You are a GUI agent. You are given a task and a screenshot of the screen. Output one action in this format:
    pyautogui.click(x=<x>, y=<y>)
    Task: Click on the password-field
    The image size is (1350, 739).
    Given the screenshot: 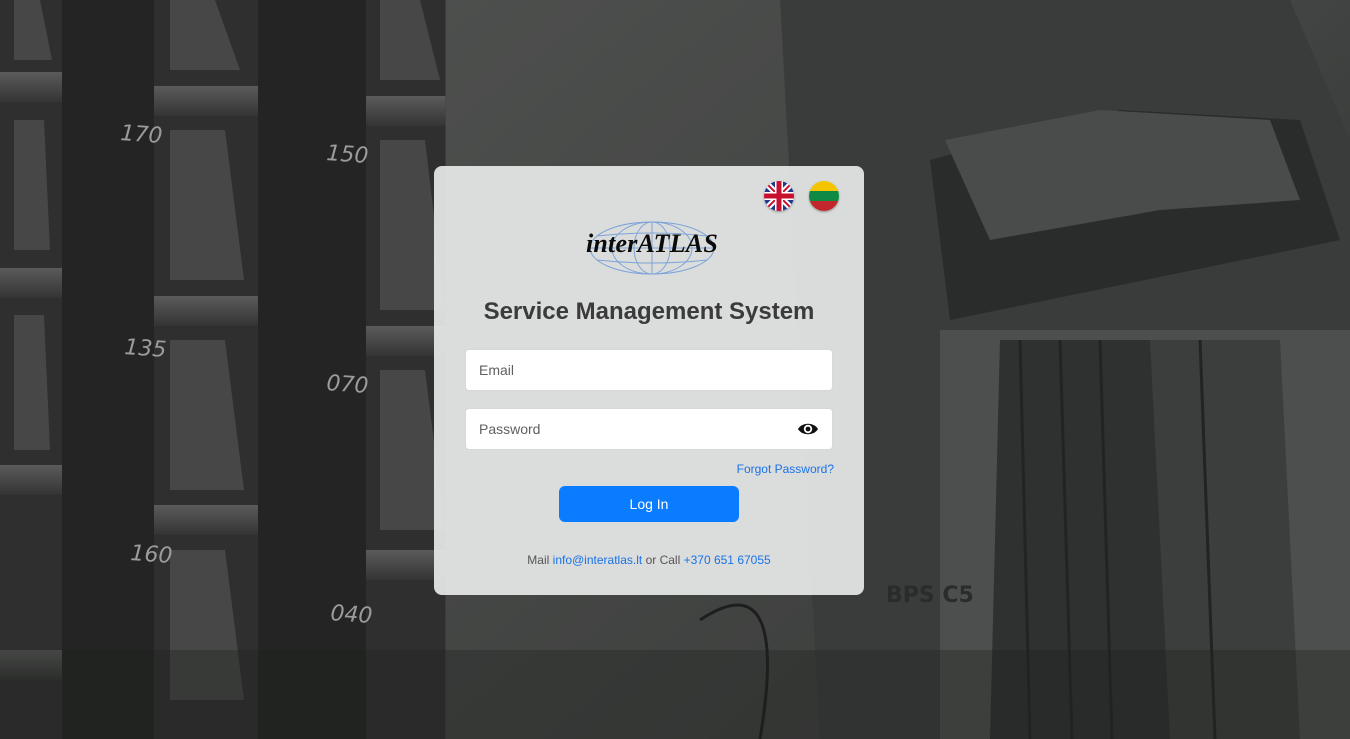 What is the action you would take?
    pyautogui.click(x=649, y=429)
    